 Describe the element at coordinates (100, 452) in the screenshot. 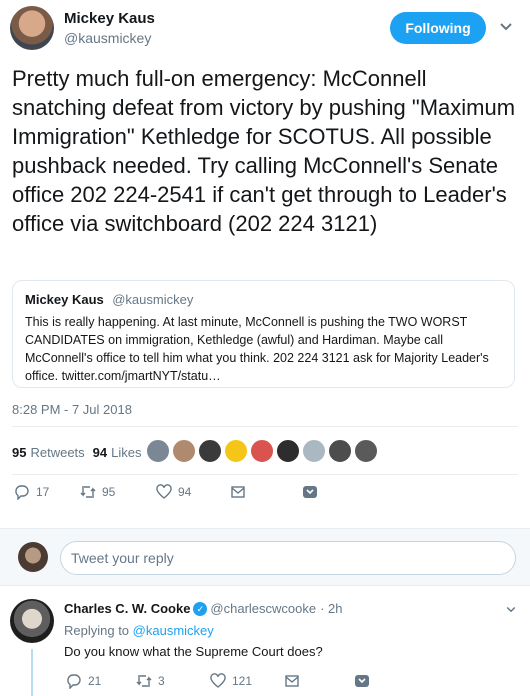

I see `likes-count: 94` at that location.